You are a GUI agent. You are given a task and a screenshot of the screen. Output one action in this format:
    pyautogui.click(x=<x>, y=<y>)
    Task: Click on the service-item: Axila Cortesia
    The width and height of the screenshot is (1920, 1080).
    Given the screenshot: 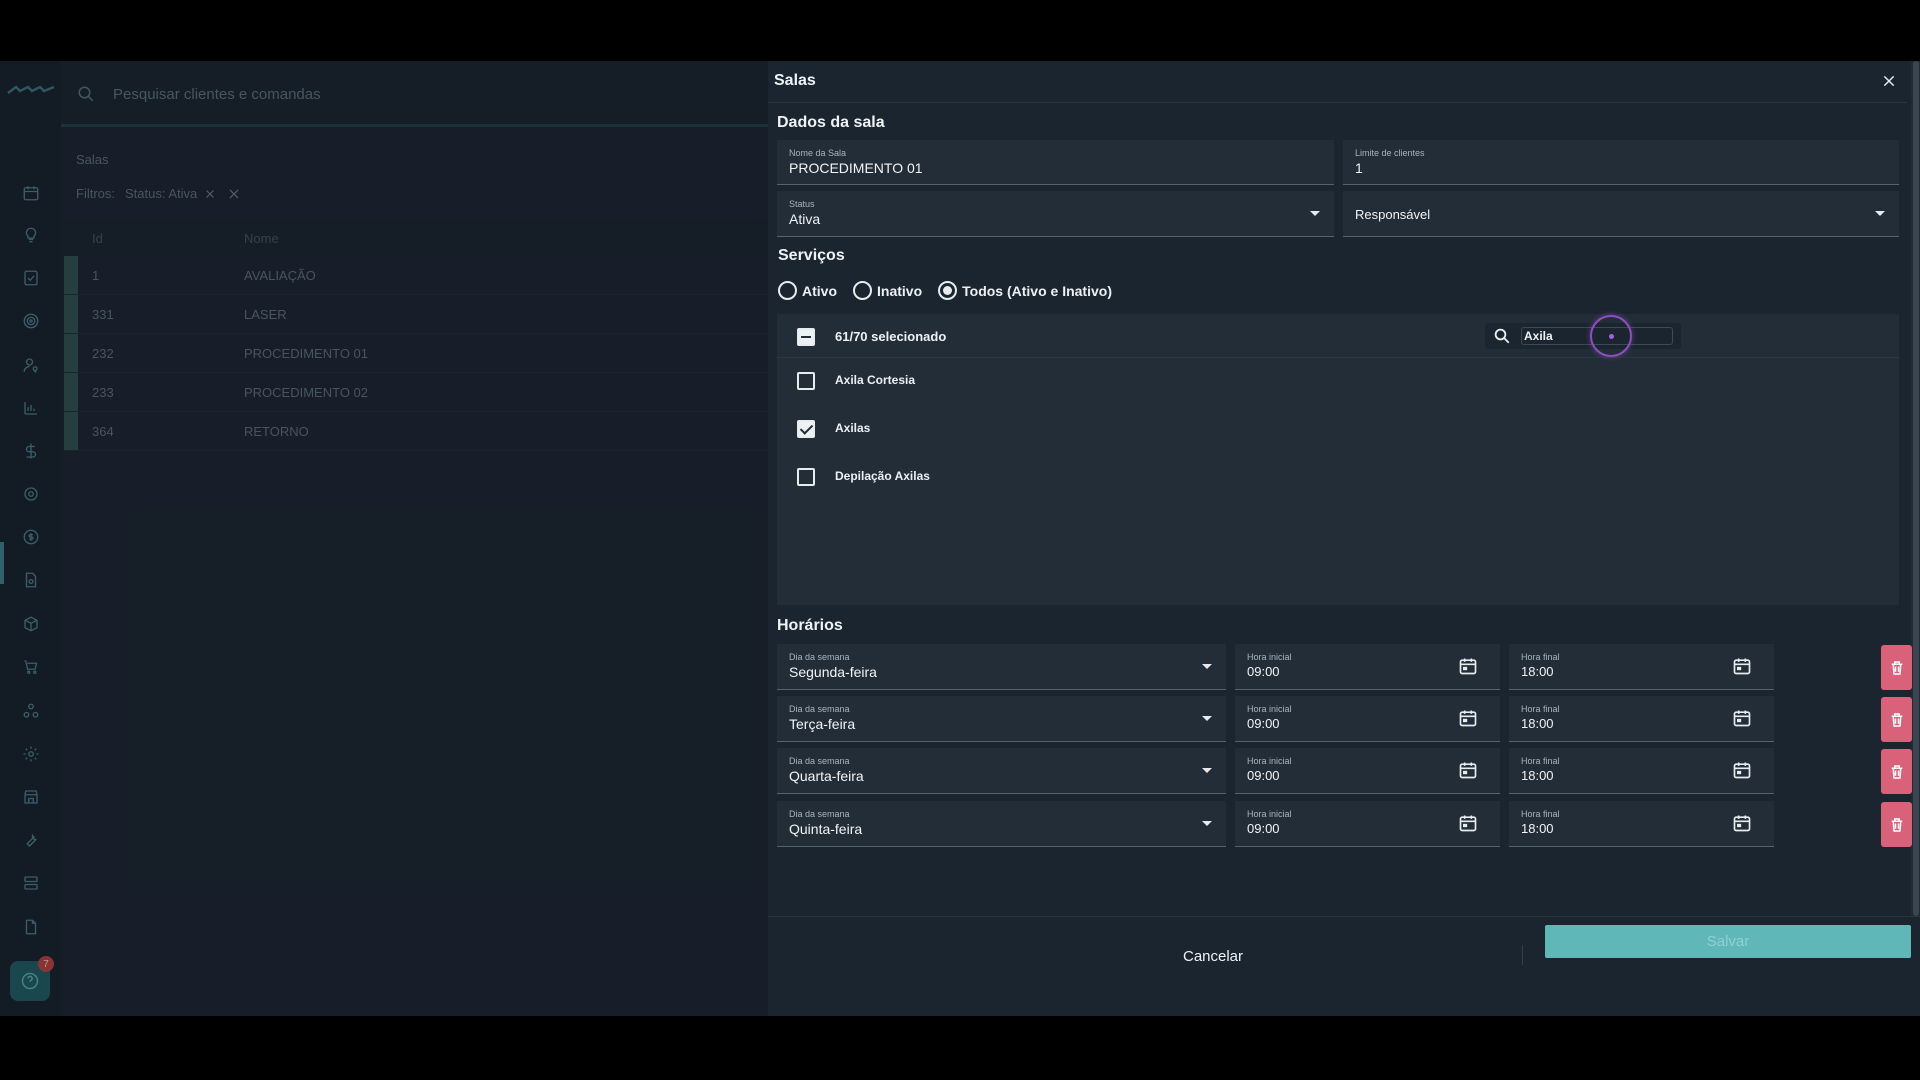 What is the action you would take?
    pyautogui.click(x=1338, y=380)
    